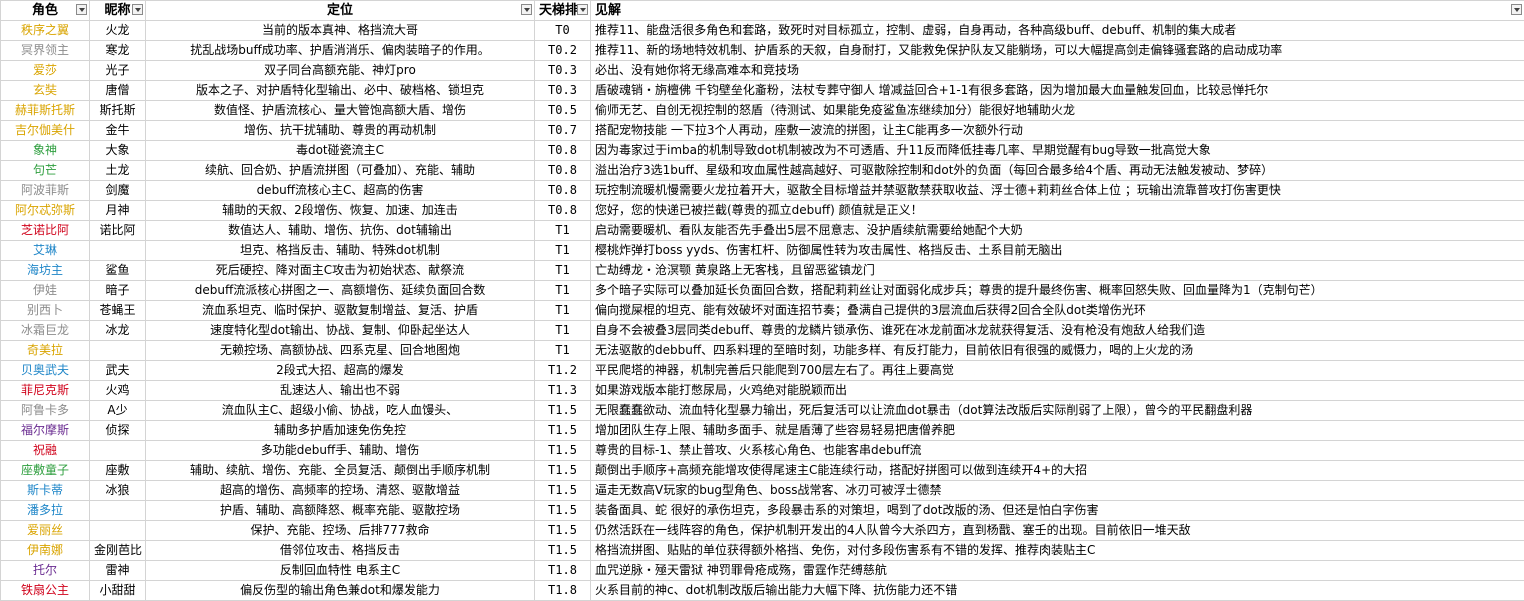 The width and height of the screenshot is (1524, 601). I want to click on character-name-cell: 艾琳, so click(45, 251).